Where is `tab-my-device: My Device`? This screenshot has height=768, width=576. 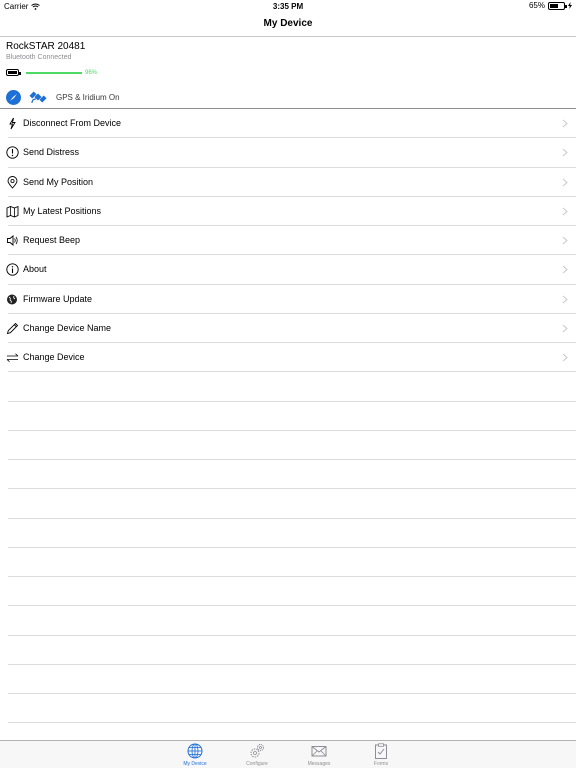
tab-my-device: My Device is located at coordinates (195, 754).